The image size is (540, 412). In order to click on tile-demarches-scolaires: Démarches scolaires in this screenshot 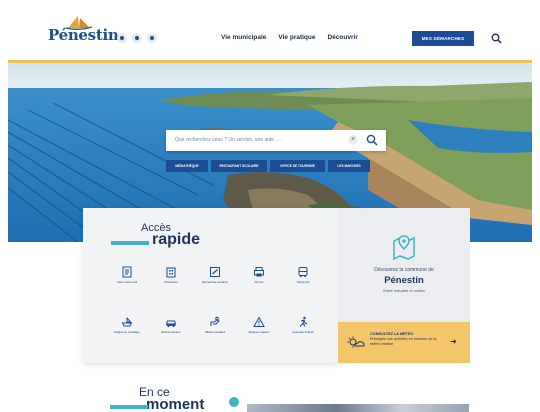, I will do `click(215, 275)`.